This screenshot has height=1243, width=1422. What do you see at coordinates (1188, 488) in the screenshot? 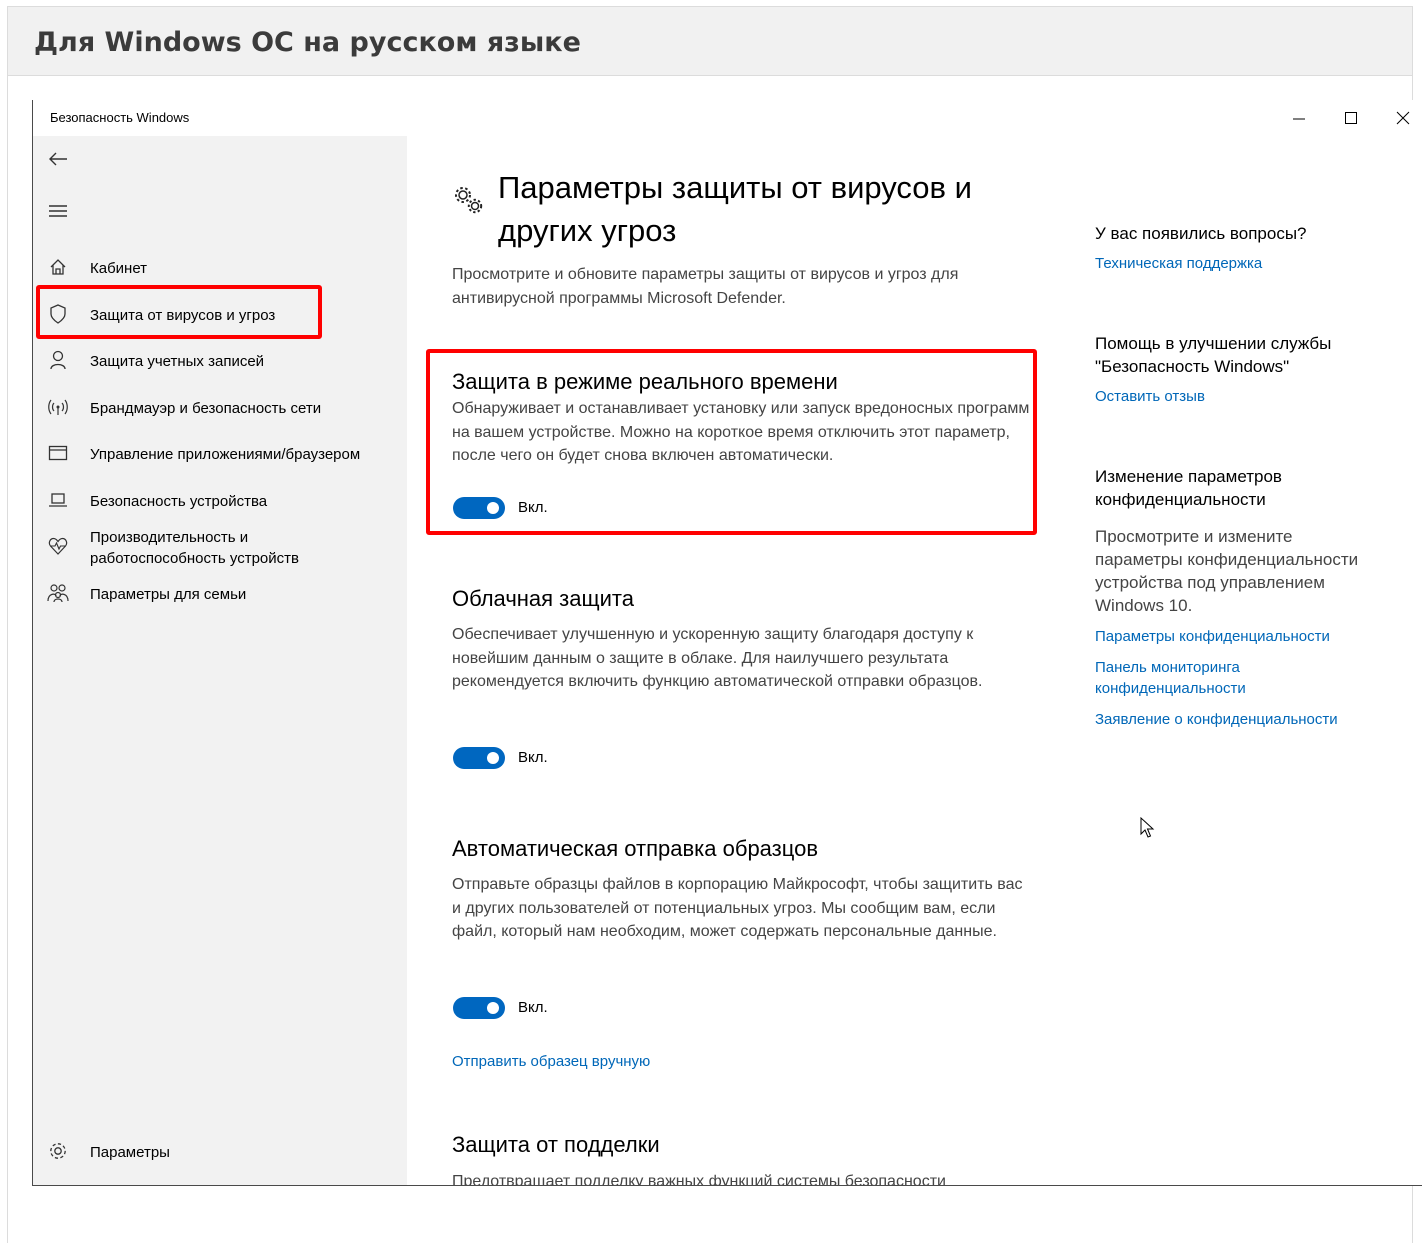
I see `privacy-heading: Изменение параметров конфиденциальности` at bounding box center [1188, 488].